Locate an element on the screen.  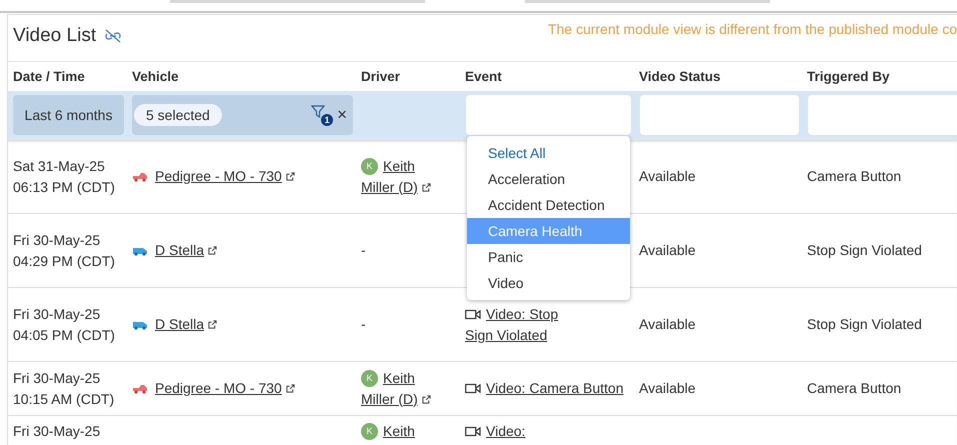
date-text: Sat 31-May-25 is located at coordinates (59, 166).